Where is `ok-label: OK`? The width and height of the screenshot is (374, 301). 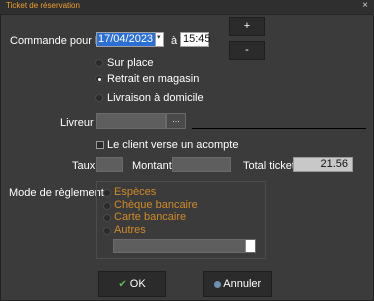
ok-label: OK is located at coordinates (137, 284).